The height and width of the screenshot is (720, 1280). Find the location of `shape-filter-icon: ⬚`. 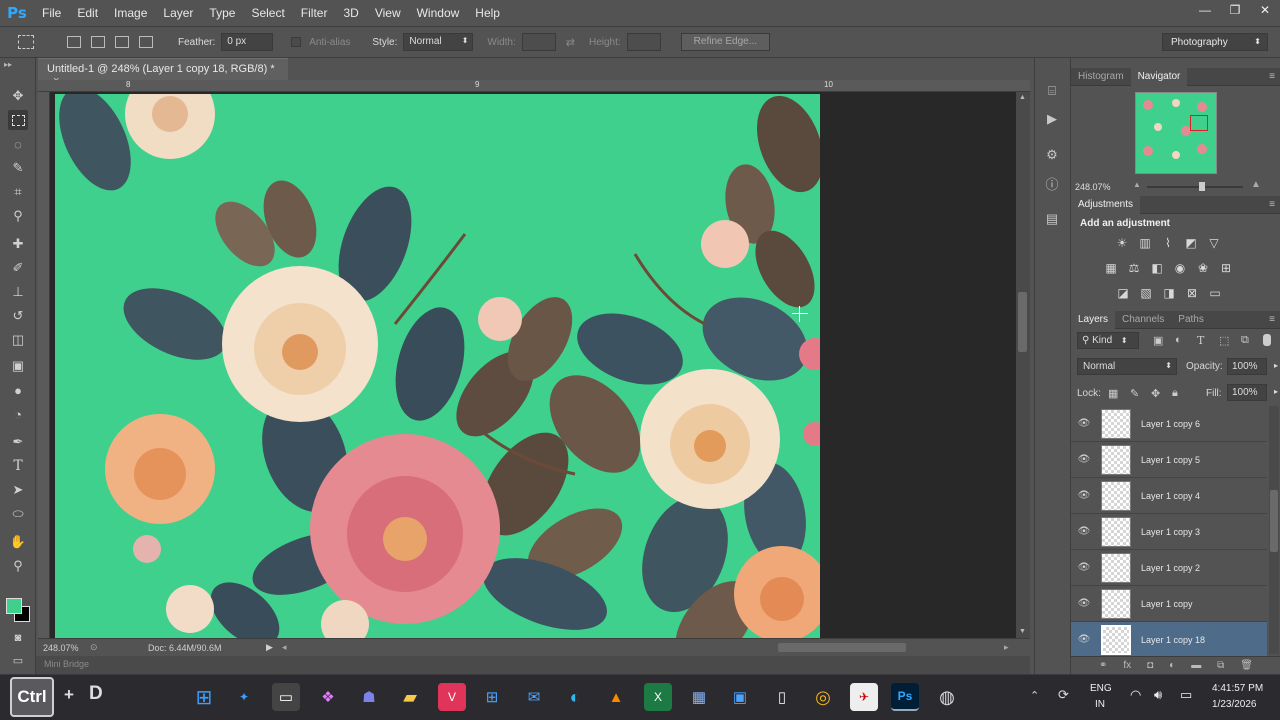

shape-filter-icon: ⬚ is located at coordinates (1224, 340).